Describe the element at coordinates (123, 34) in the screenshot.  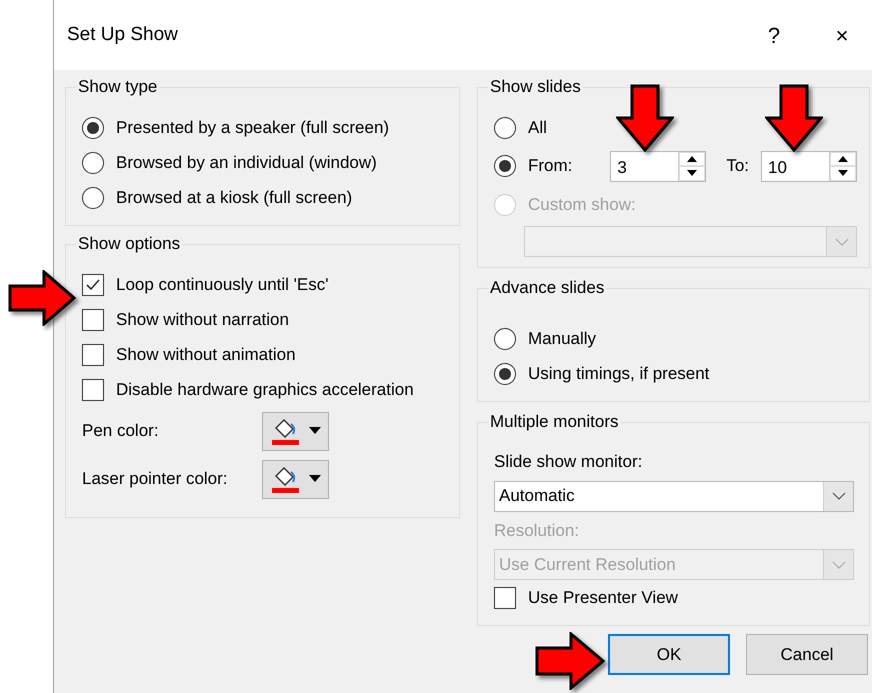
I see `window-title: Set Up Show` at that location.